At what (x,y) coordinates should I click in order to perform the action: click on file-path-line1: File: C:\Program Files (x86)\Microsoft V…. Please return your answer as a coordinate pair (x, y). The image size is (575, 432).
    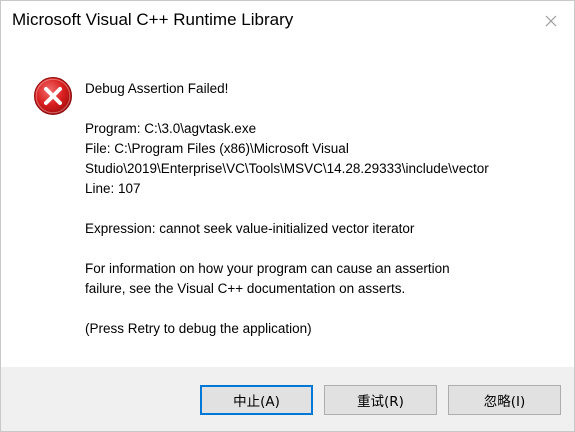
    Looking at the image, I should click on (217, 148).